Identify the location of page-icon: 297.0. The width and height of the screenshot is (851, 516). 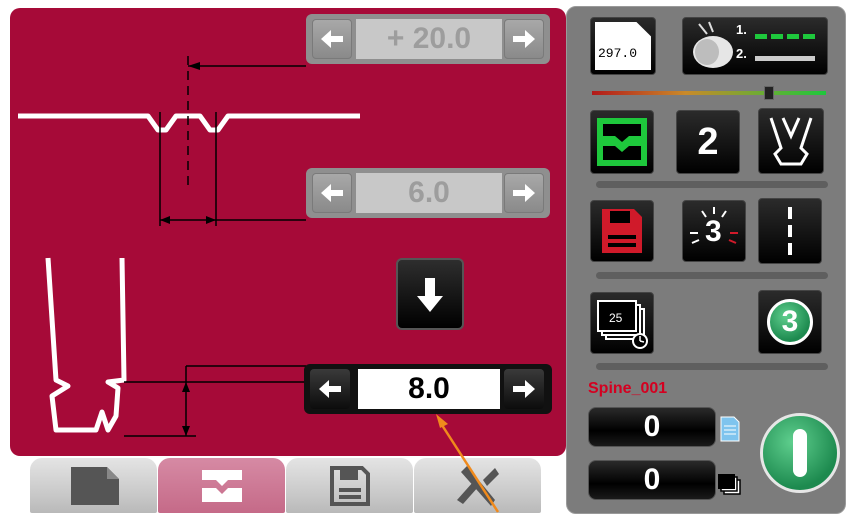
(623, 46).